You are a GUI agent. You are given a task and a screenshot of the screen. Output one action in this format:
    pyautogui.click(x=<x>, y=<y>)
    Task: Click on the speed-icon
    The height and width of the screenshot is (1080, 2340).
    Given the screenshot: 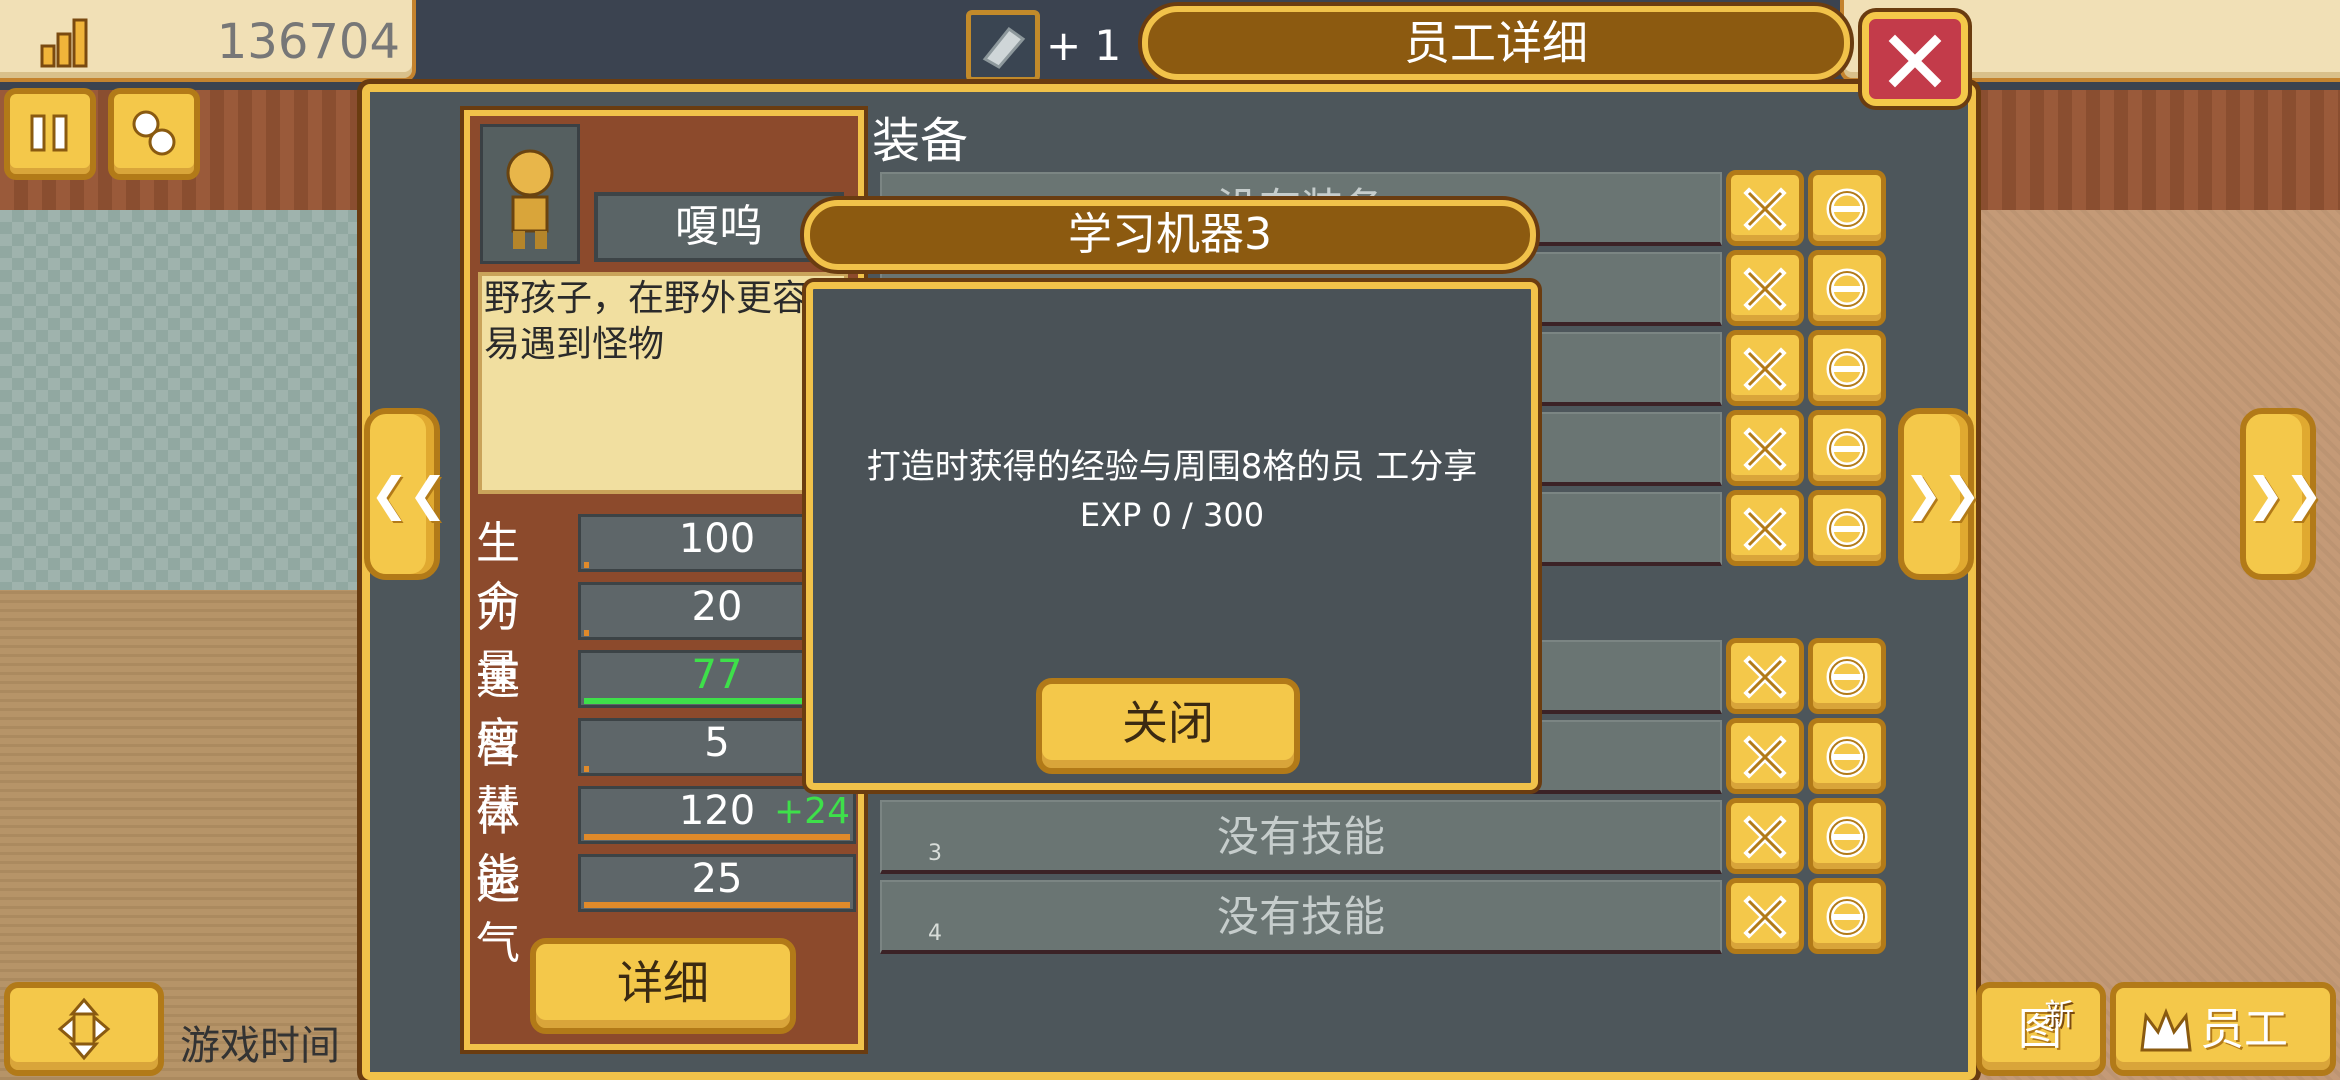 What is the action you would take?
    pyautogui.click(x=154, y=133)
    